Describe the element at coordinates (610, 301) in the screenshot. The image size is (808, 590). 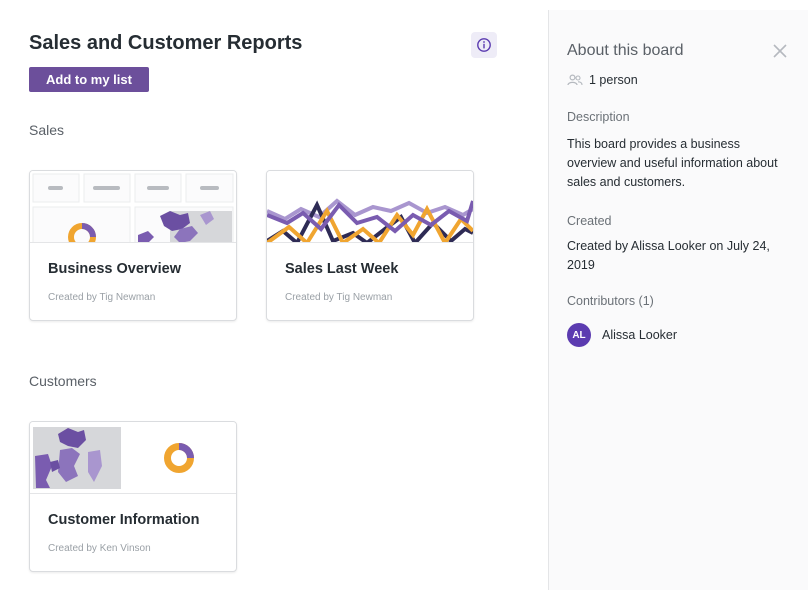
I see `contributors-label: Contributors (1)` at that location.